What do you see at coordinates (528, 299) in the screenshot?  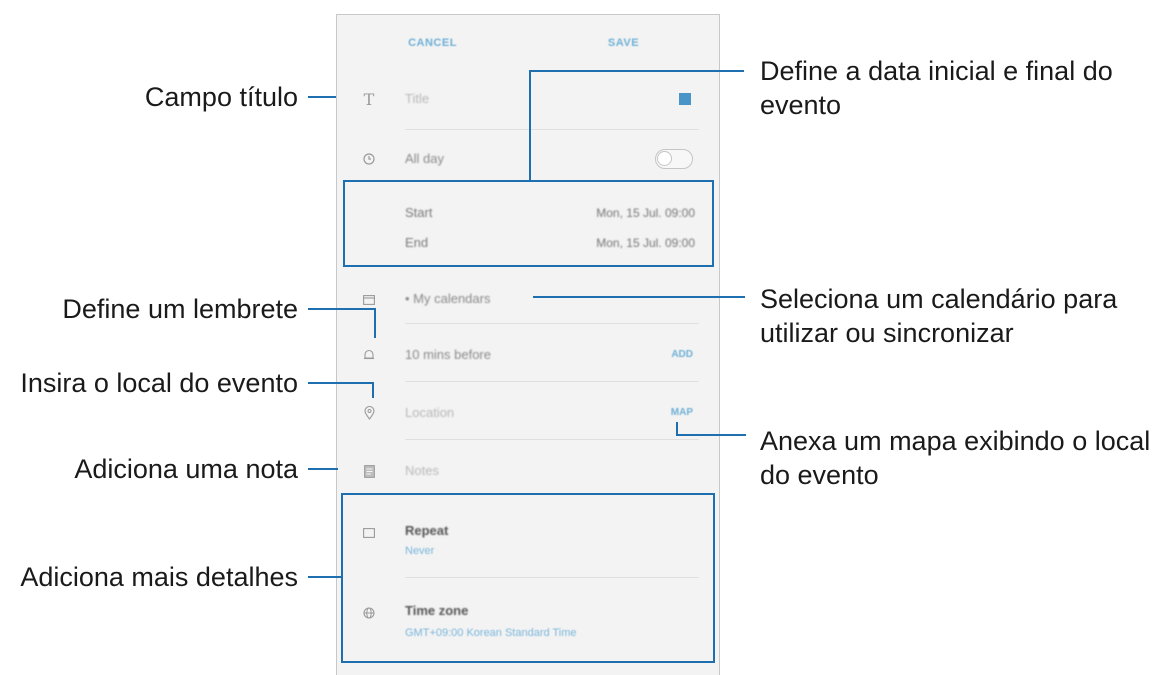 I see `calendar-row: • My calendars` at bounding box center [528, 299].